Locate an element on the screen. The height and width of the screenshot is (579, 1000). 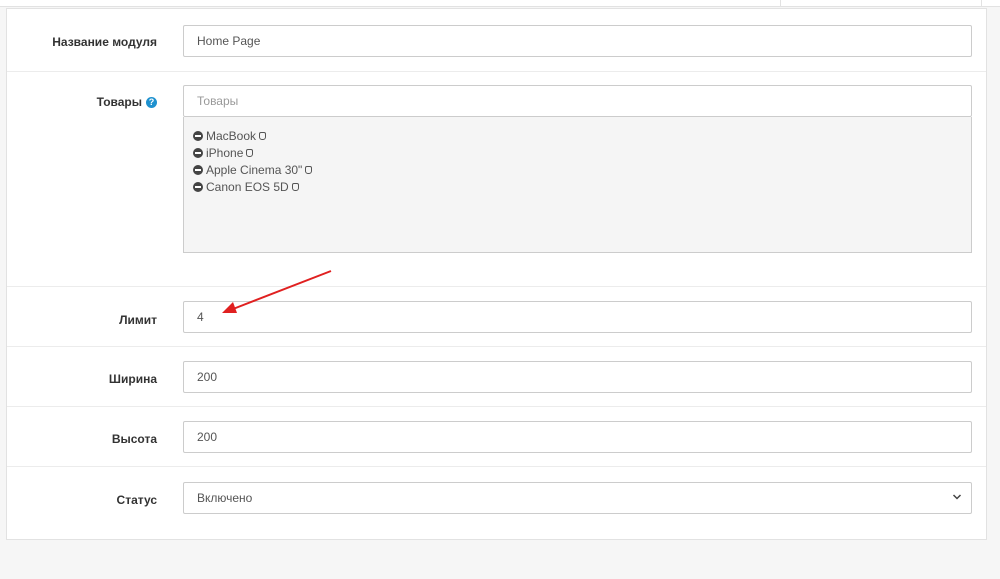
top-strip is located at coordinates (500, 3).